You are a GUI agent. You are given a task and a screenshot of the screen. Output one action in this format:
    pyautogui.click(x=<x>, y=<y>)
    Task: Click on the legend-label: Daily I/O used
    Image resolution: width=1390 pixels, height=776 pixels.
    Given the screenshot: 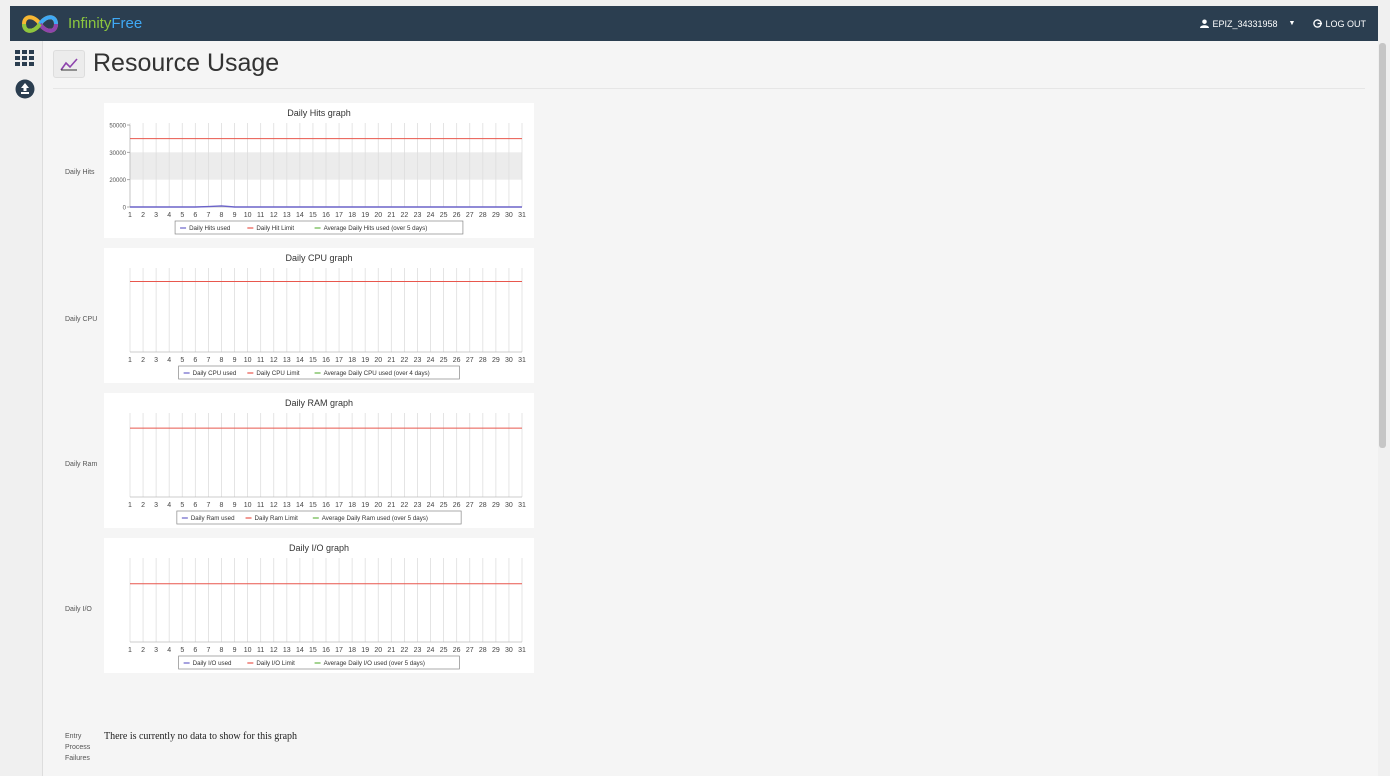 What is the action you would take?
    pyautogui.click(x=212, y=663)
    